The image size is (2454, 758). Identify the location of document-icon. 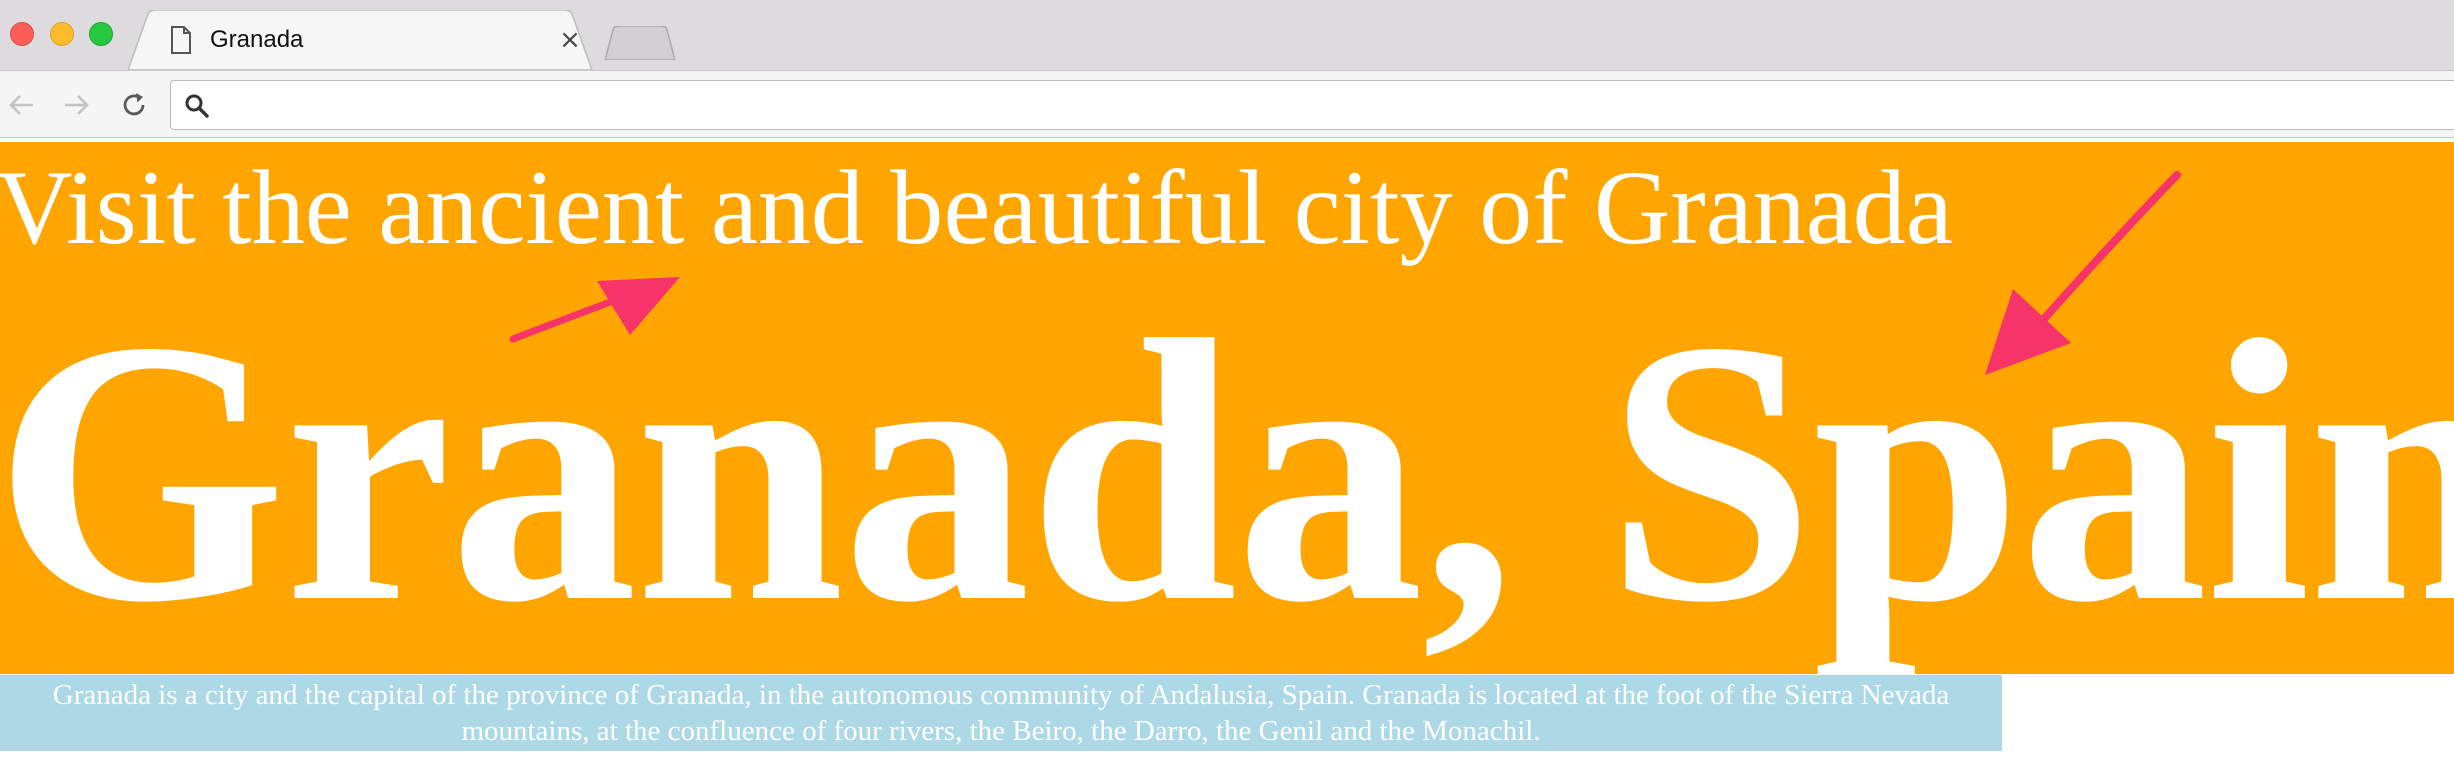
(181, 40).